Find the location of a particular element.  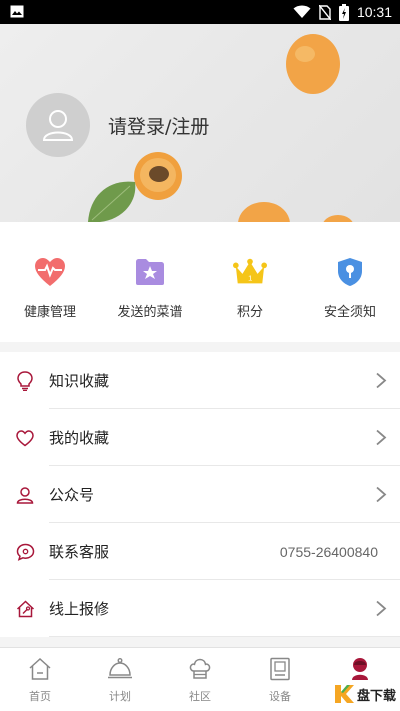

status-icons: 10:31 is located at coordinates (342, 12).